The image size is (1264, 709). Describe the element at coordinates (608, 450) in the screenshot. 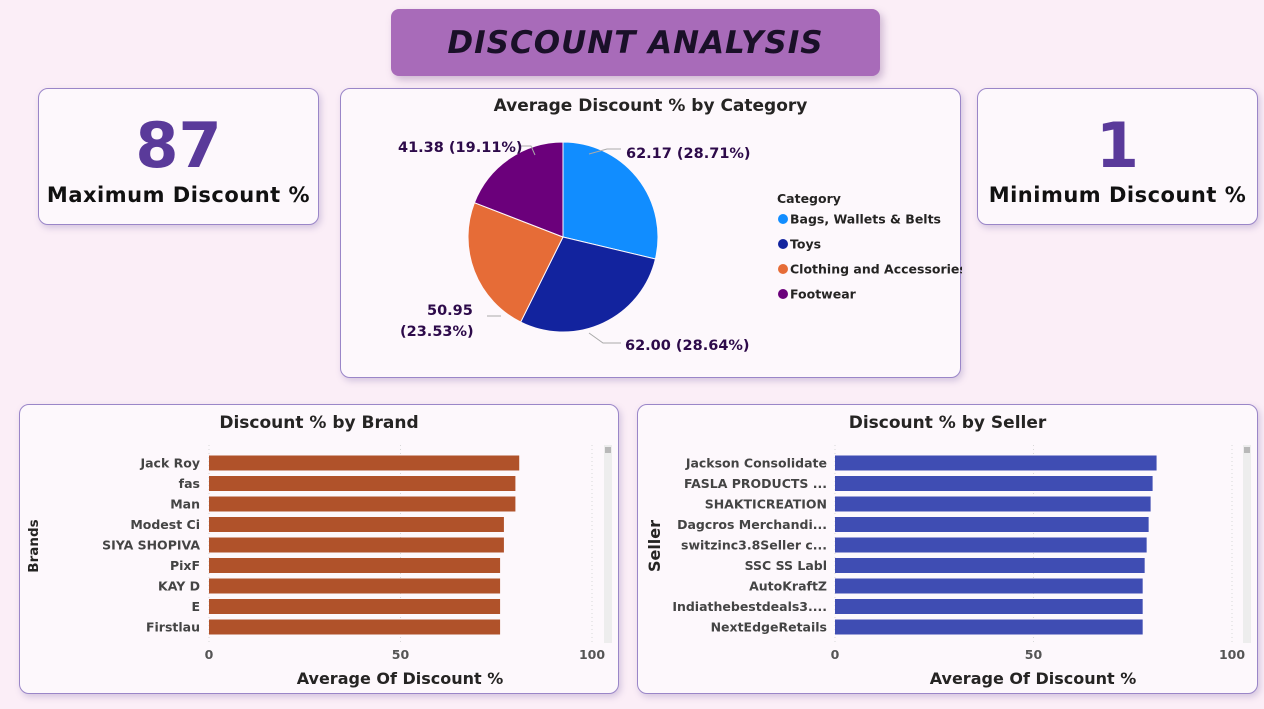

I see `brand-scroll-thumb` at that location.